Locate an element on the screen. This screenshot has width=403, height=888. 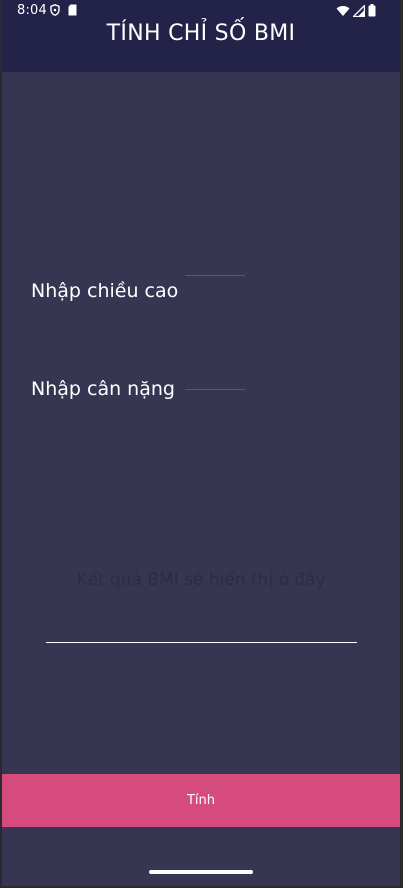
status-left-icons is located at coordinates (63, 12).